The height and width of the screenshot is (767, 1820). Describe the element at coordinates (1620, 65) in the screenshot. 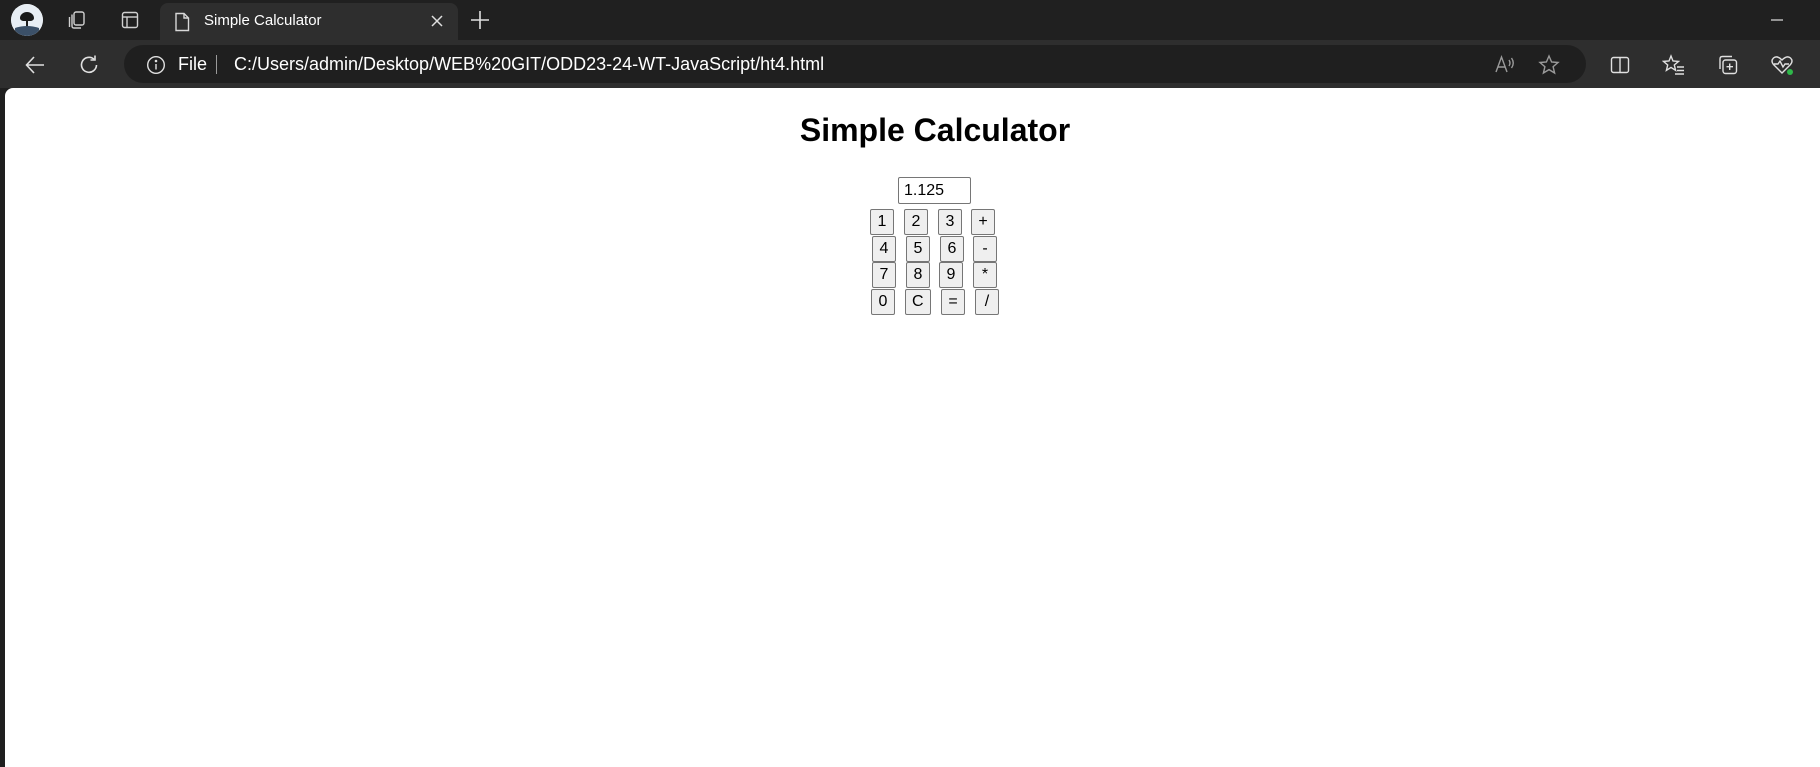

I see `split-screen-icon` at that location.